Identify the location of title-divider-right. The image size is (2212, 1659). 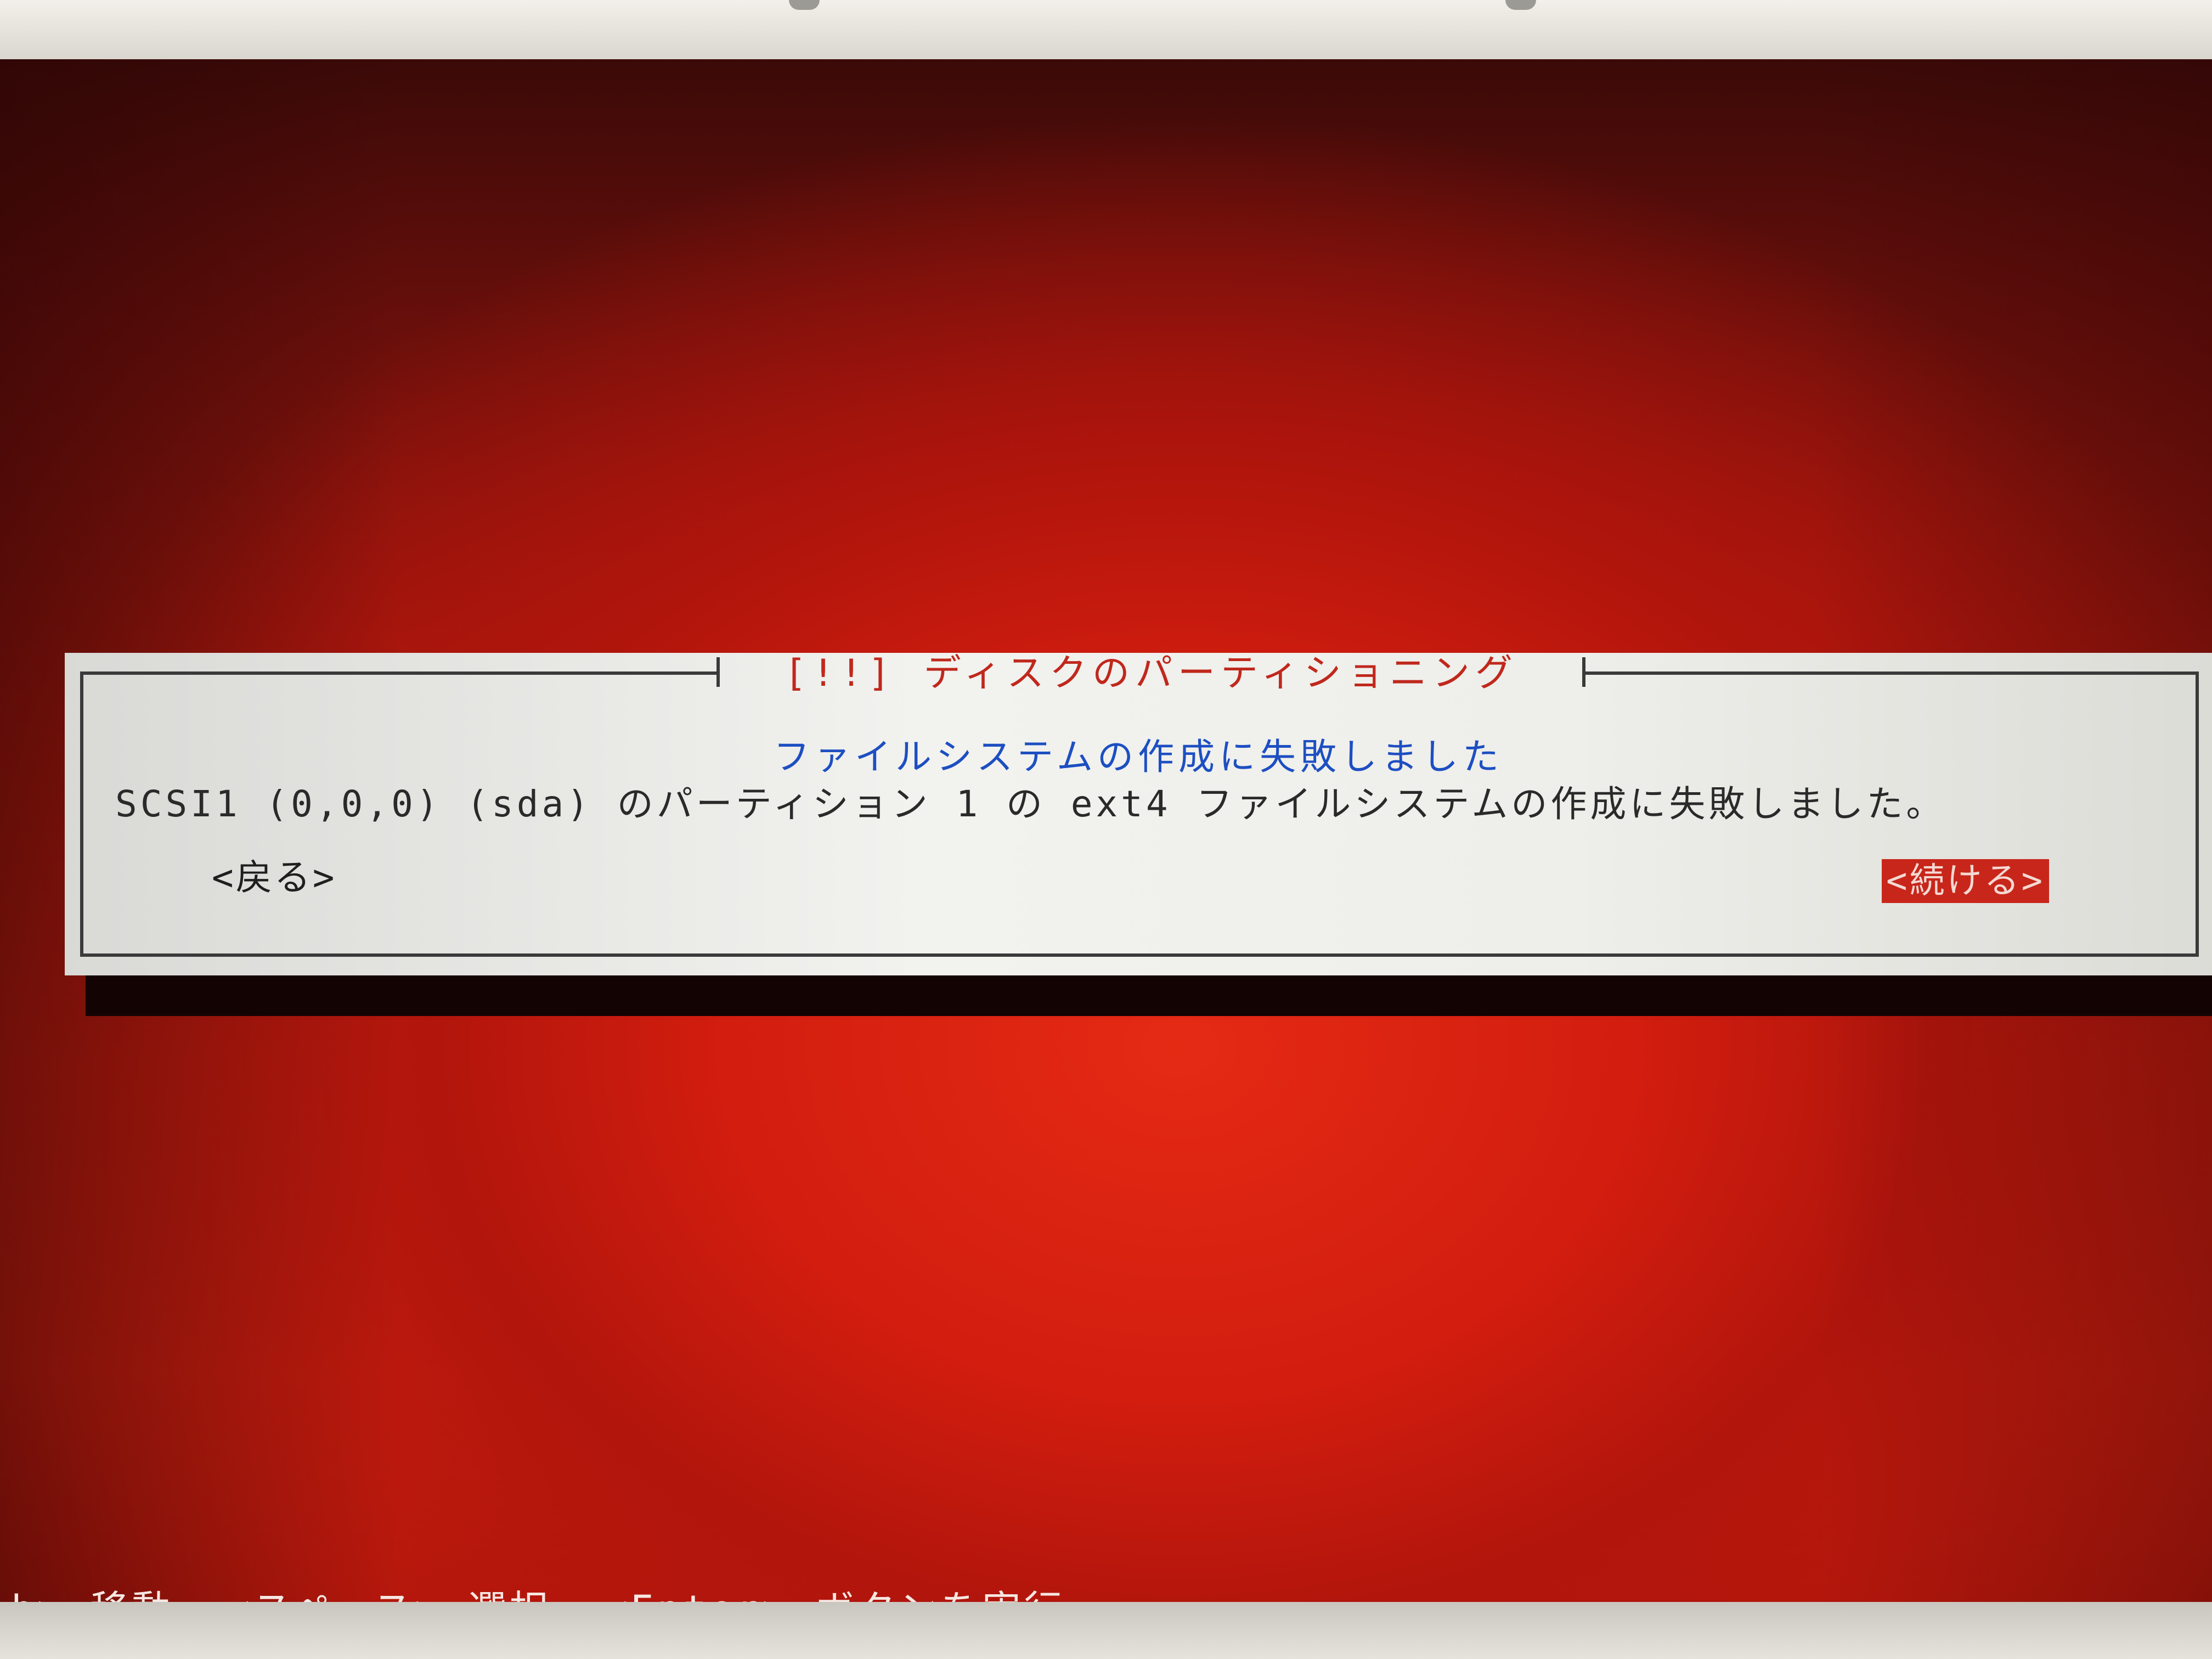
(1583, 672).